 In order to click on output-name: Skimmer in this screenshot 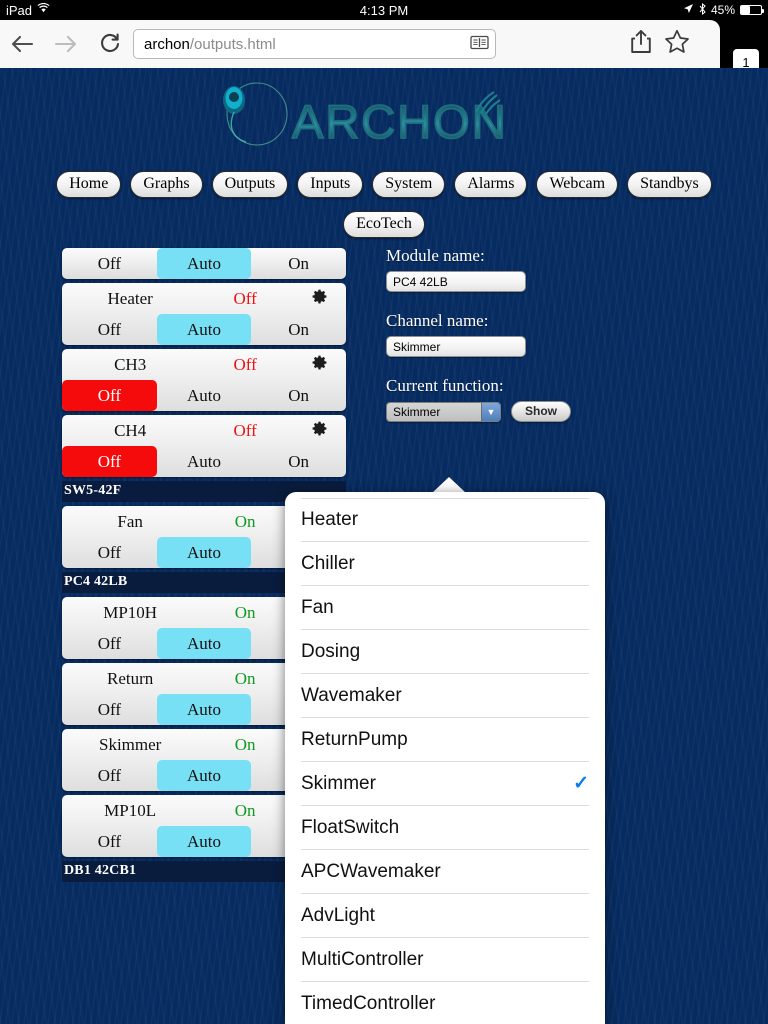, I will do `click(130, 744)`.